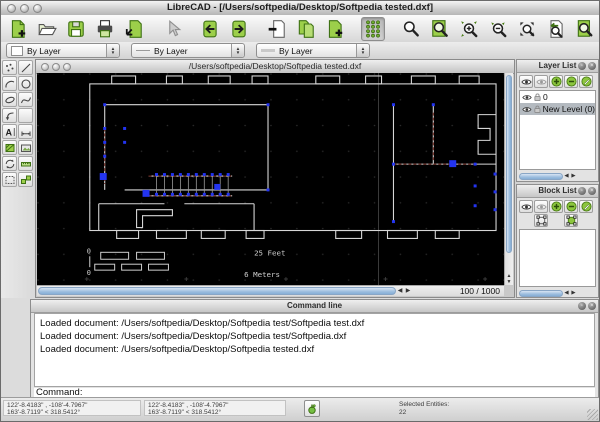  Describe the element at coordinates (541, 81) in the screenshot. I see `hide-all-layers-button` at that location.